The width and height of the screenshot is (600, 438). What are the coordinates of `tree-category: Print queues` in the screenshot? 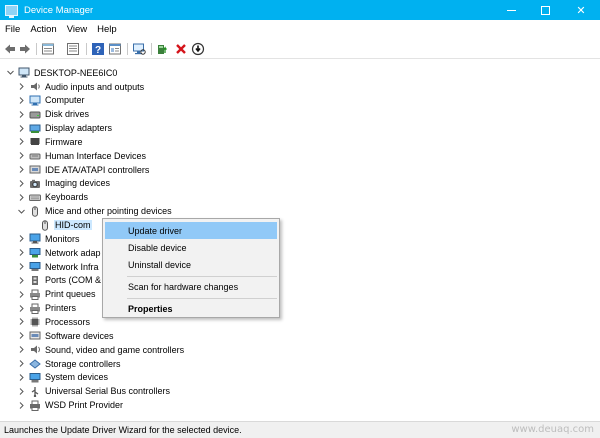 It's located at (57, 294).